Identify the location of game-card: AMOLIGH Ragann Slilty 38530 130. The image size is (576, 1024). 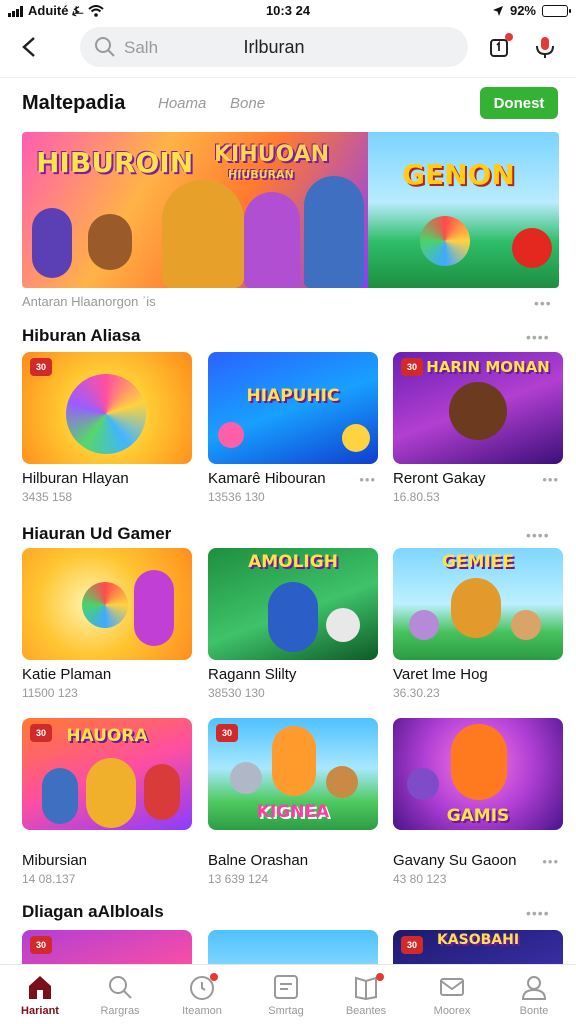
(293, 624).